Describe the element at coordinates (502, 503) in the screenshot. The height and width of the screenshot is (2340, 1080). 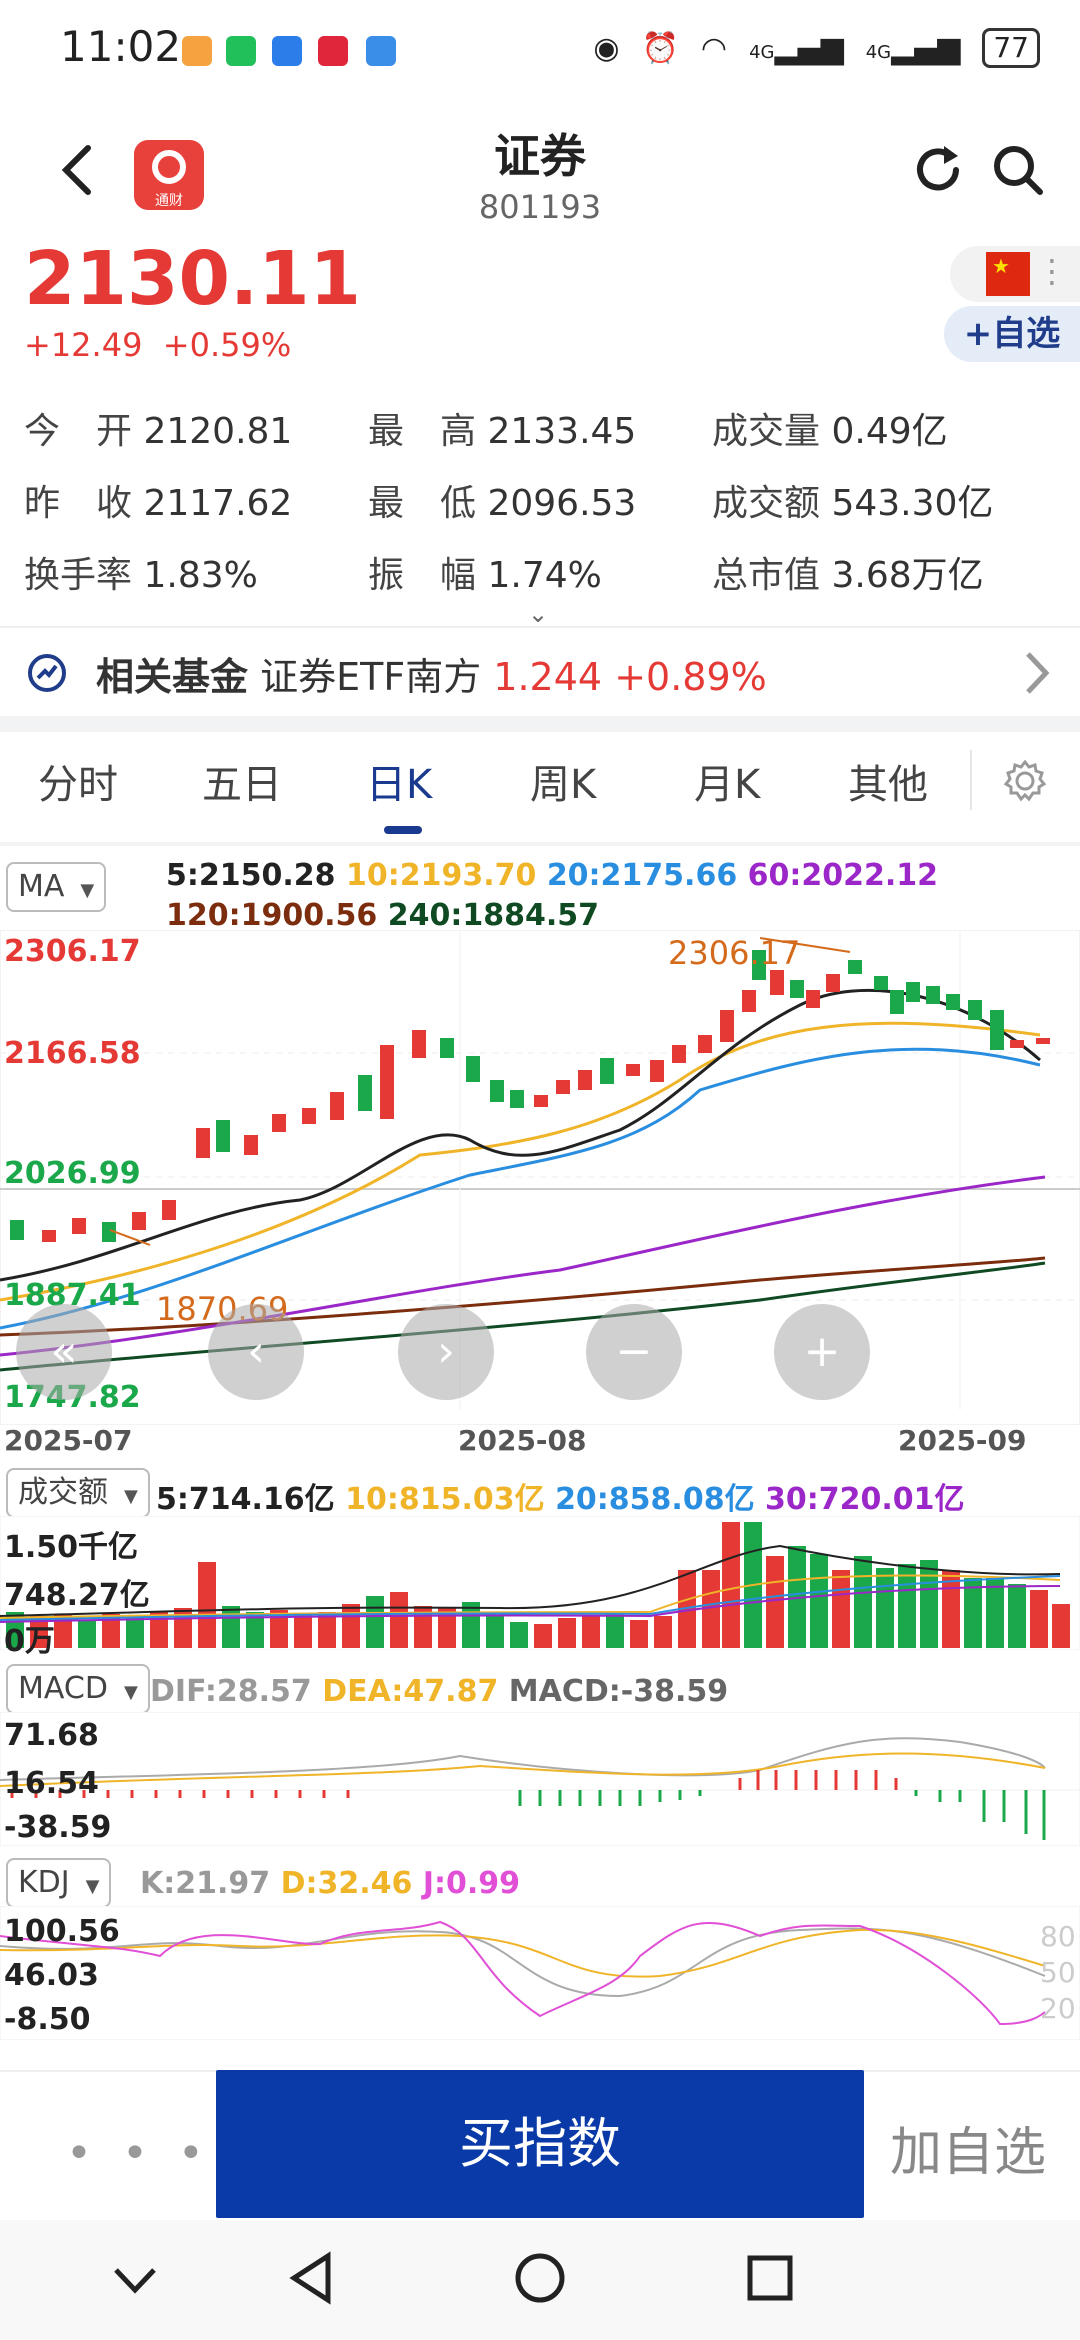
I see `stat-low: 最 低 2096.53` at that location.